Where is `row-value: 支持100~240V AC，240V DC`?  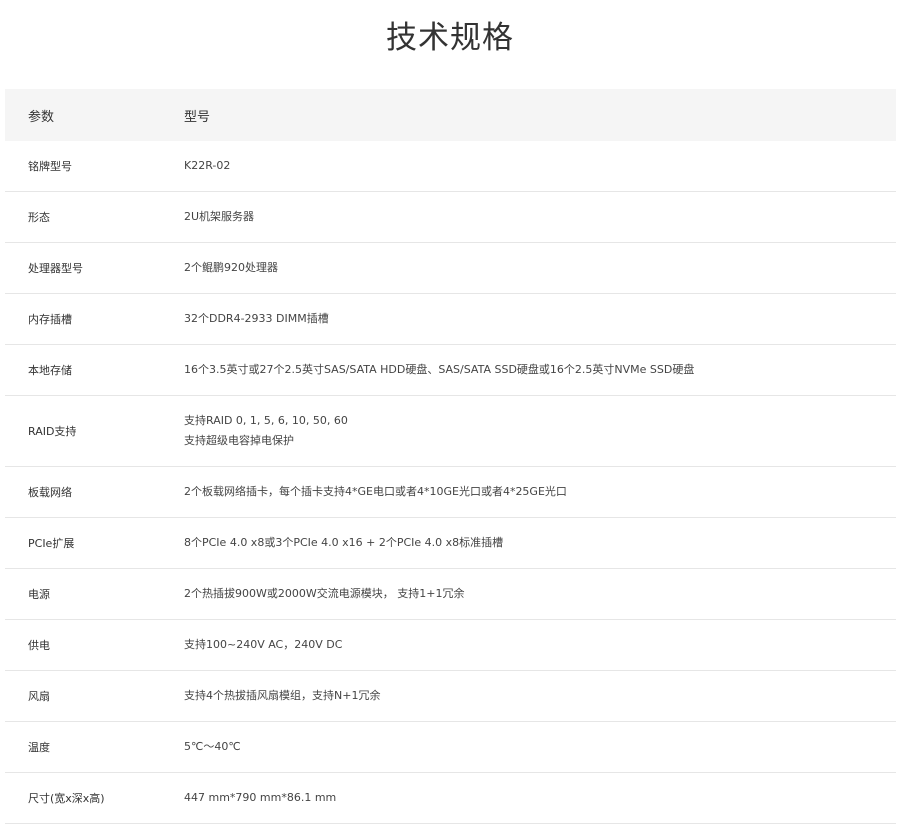
row-value: 支持100~240V AC，240V DC is located at coordinates (251, 645).